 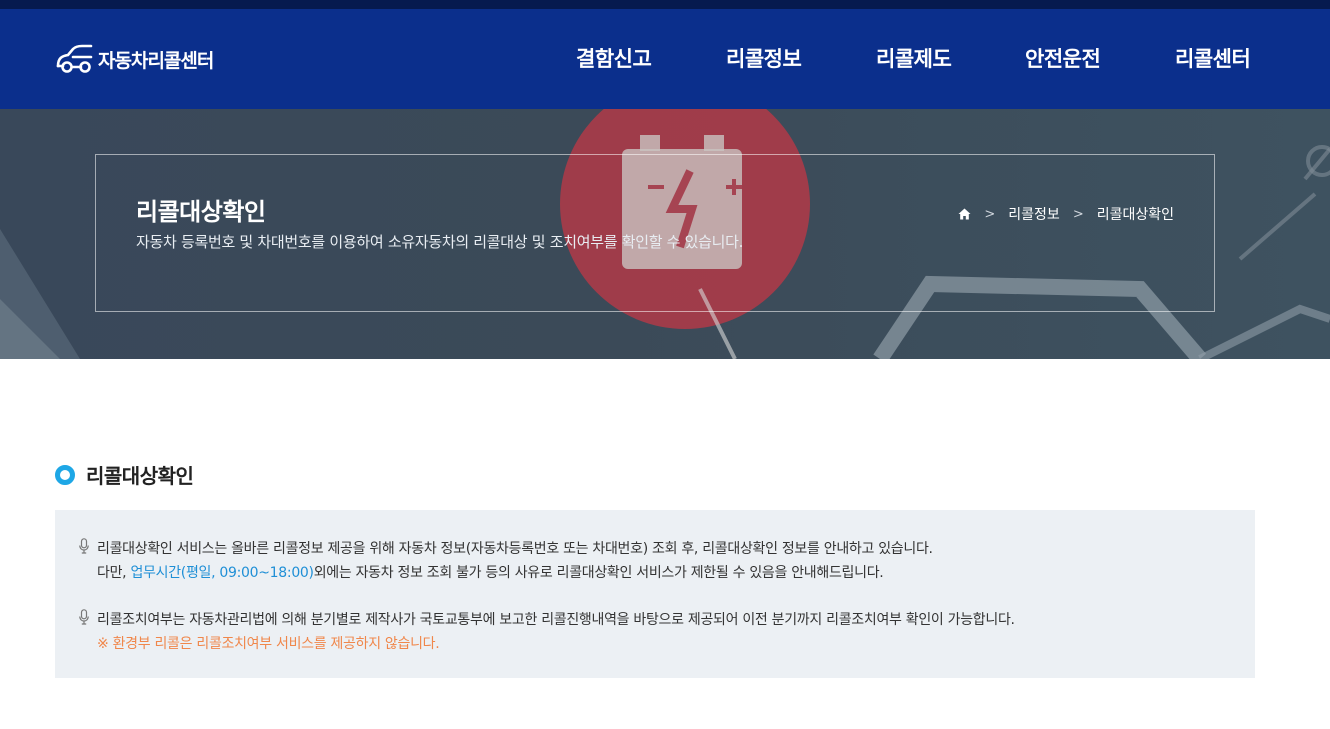 What do you see at coordinates (1063, 58) in the screenshot?
I see `menu-safe-driving: 안전운전` at bounding box center [1063, 58].